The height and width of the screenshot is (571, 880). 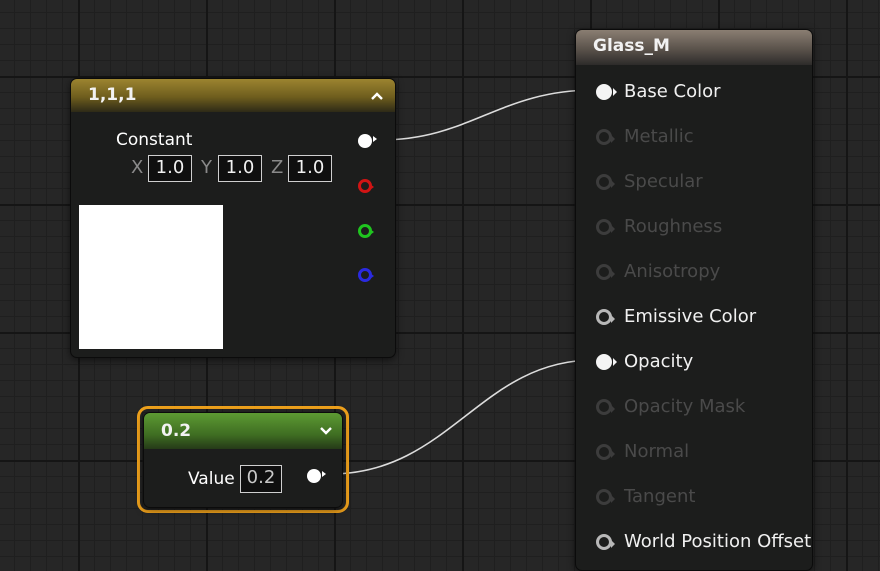 What do you see at coordinates (137, 167) in the screenshot?
I see `x-axis-label: X` at bounding box center [137, 167].